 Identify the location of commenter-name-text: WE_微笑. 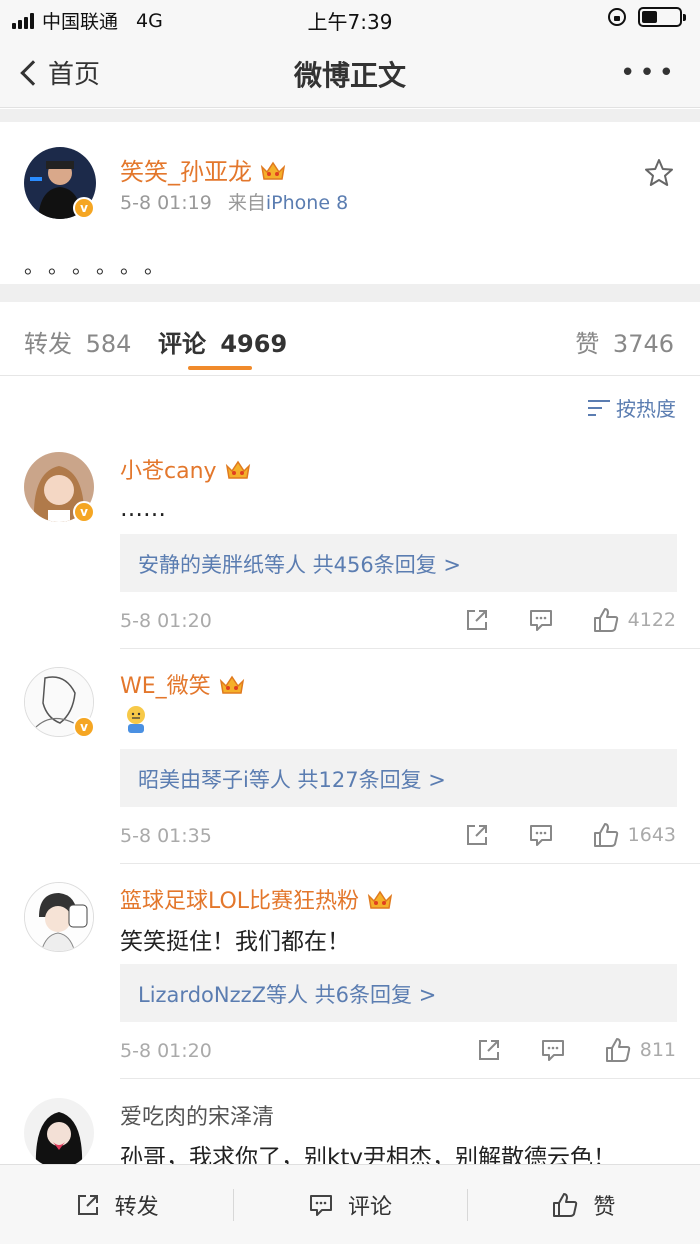
(165, 686).